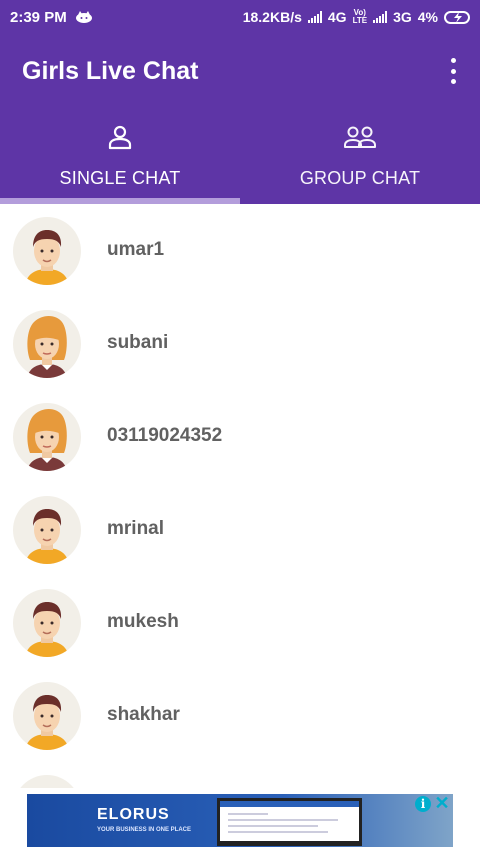  I want to click on list-item: mukesh, so click(240, 622).